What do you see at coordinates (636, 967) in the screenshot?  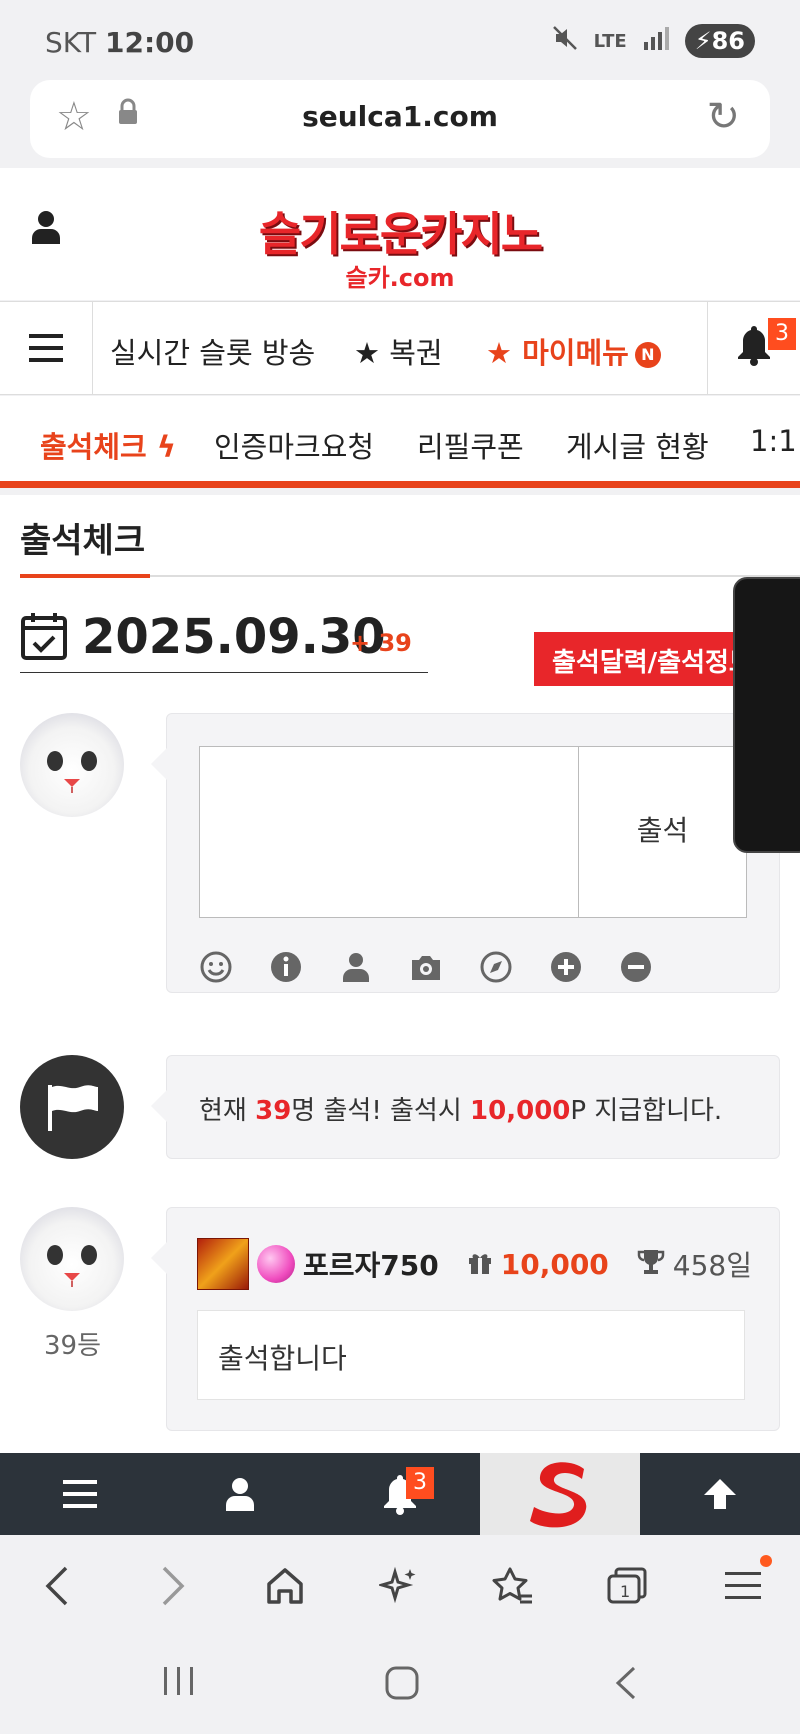 I see `minus-circle-icon` at bounding box center [636, 967].